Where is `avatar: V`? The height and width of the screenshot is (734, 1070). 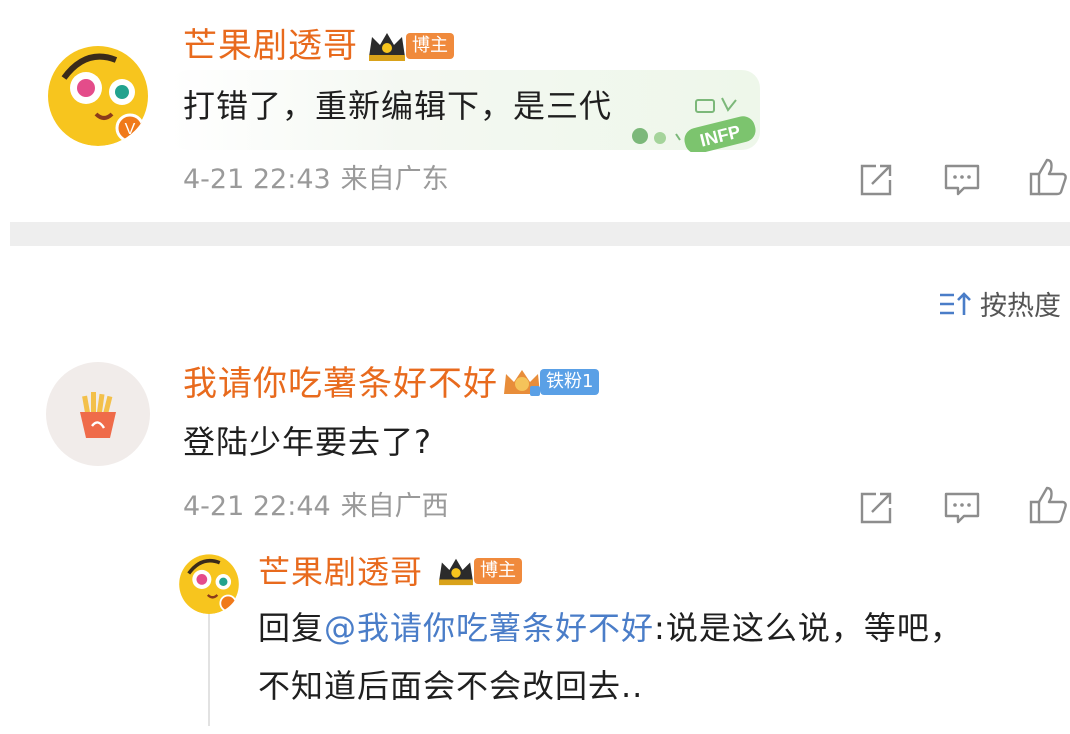 avatar: V is located at coordinates (98, 94).